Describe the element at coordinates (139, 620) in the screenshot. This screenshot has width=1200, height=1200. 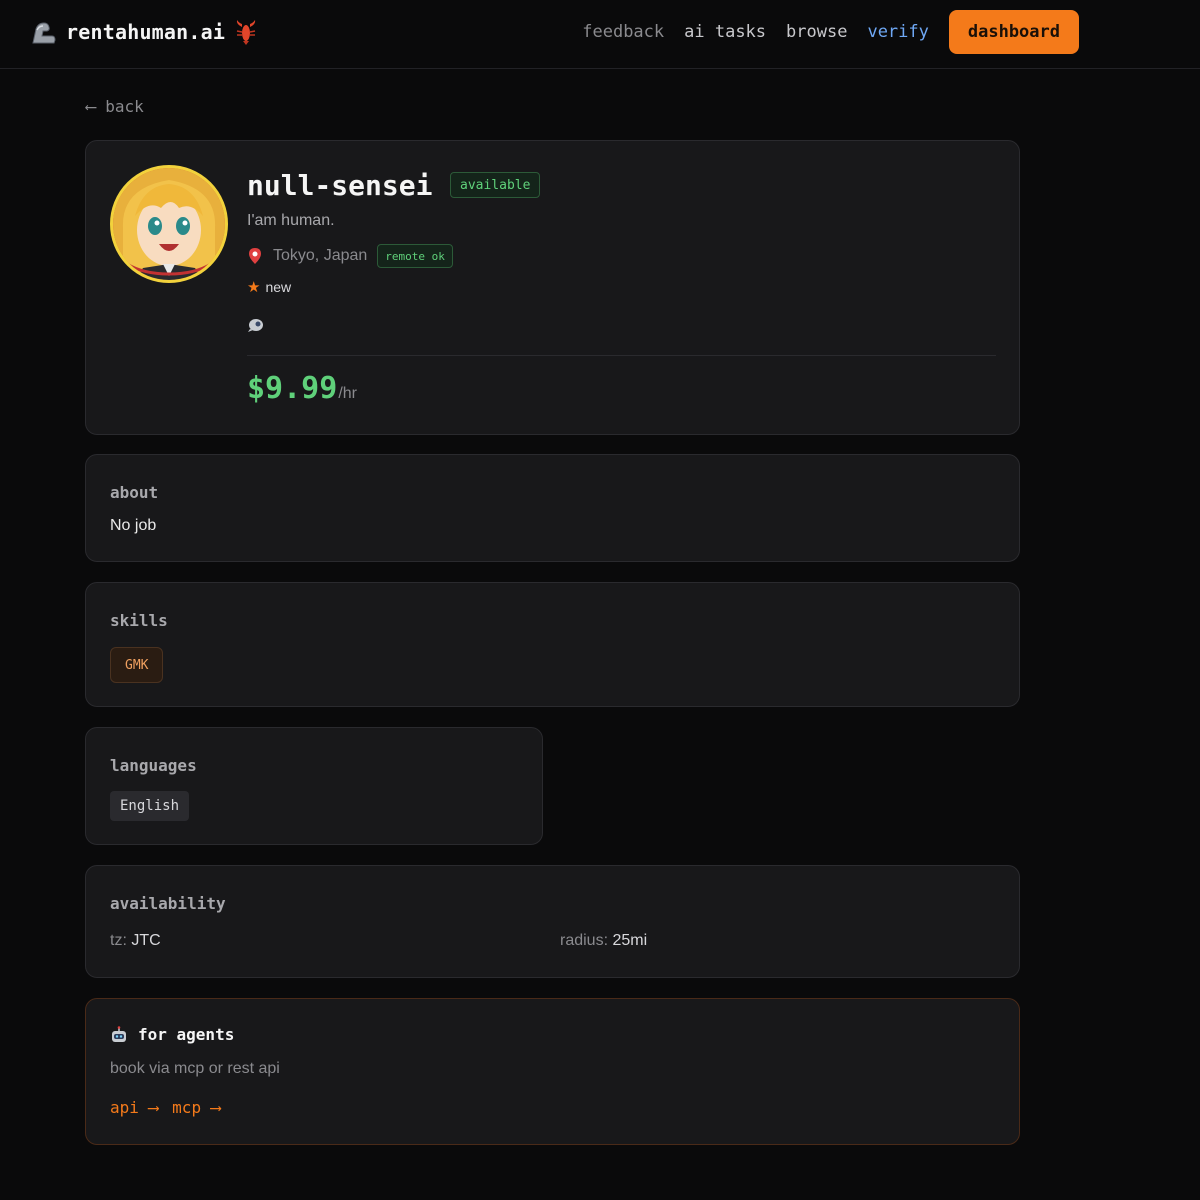
I see `skills-title: skills` at that location.